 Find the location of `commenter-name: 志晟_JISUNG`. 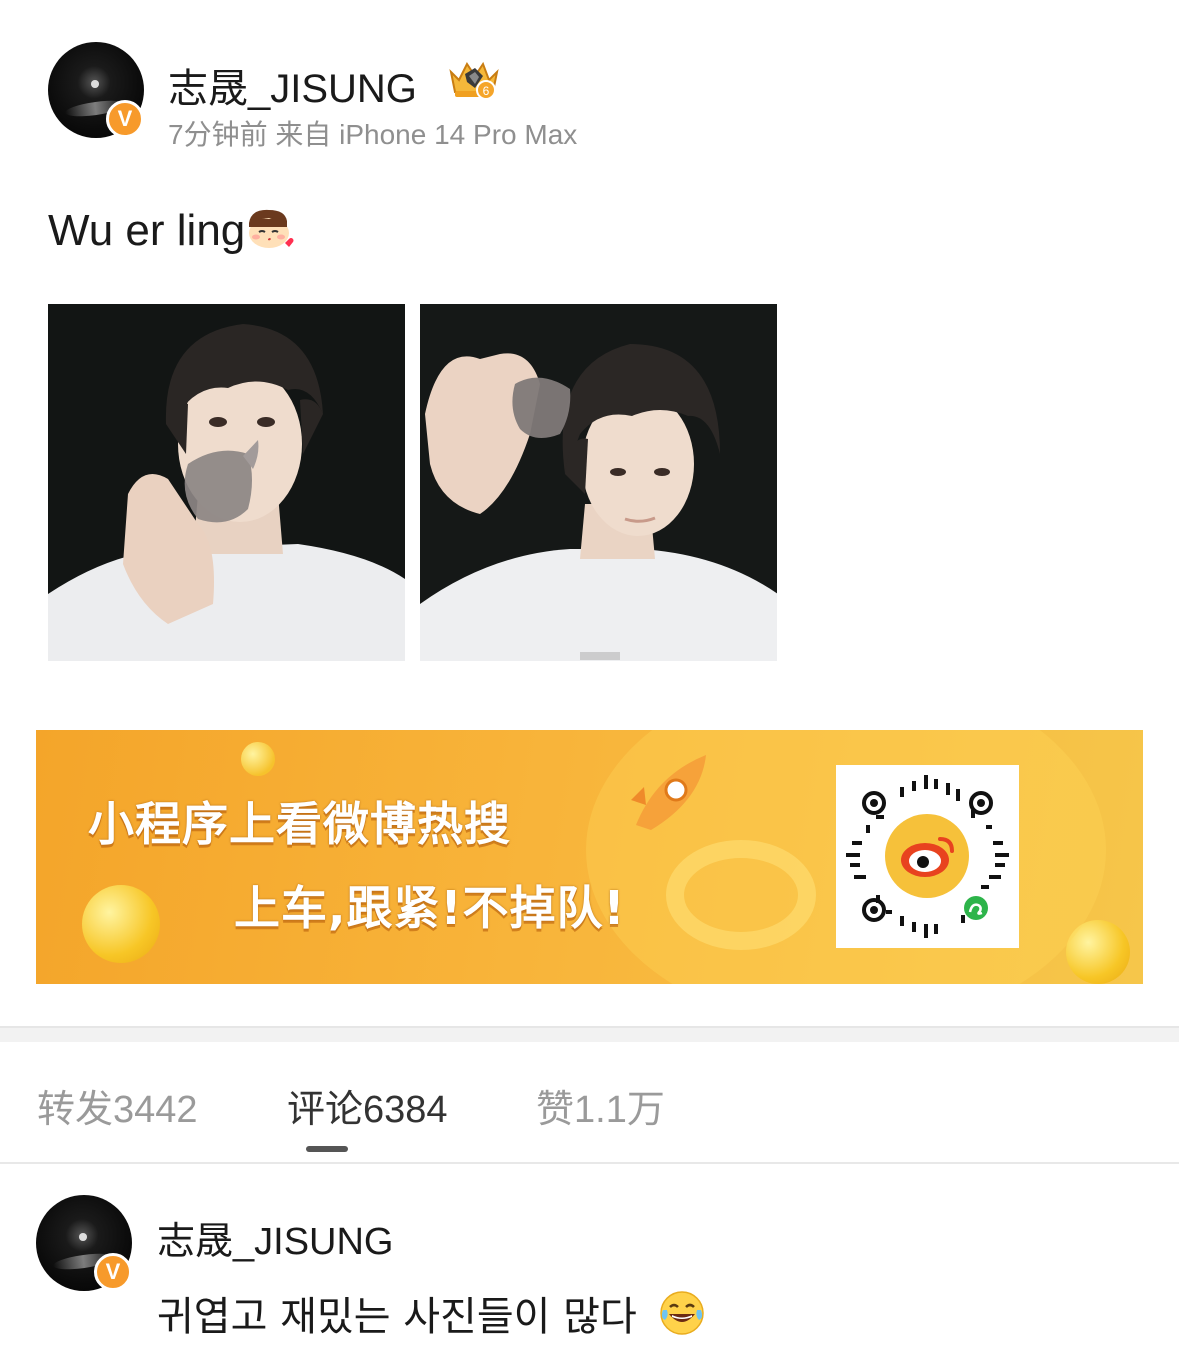

commenter-name: 志晟_JISUNG is located at coordinates (275, 1237).